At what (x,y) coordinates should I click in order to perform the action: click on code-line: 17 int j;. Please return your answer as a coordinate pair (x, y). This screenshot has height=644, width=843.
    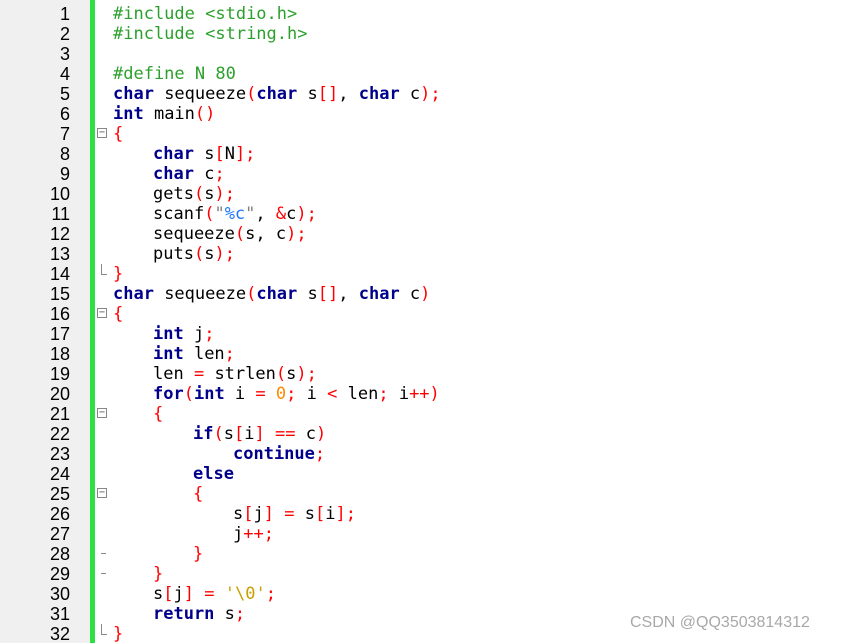
    Looking at the image, I should click on (421, 334).